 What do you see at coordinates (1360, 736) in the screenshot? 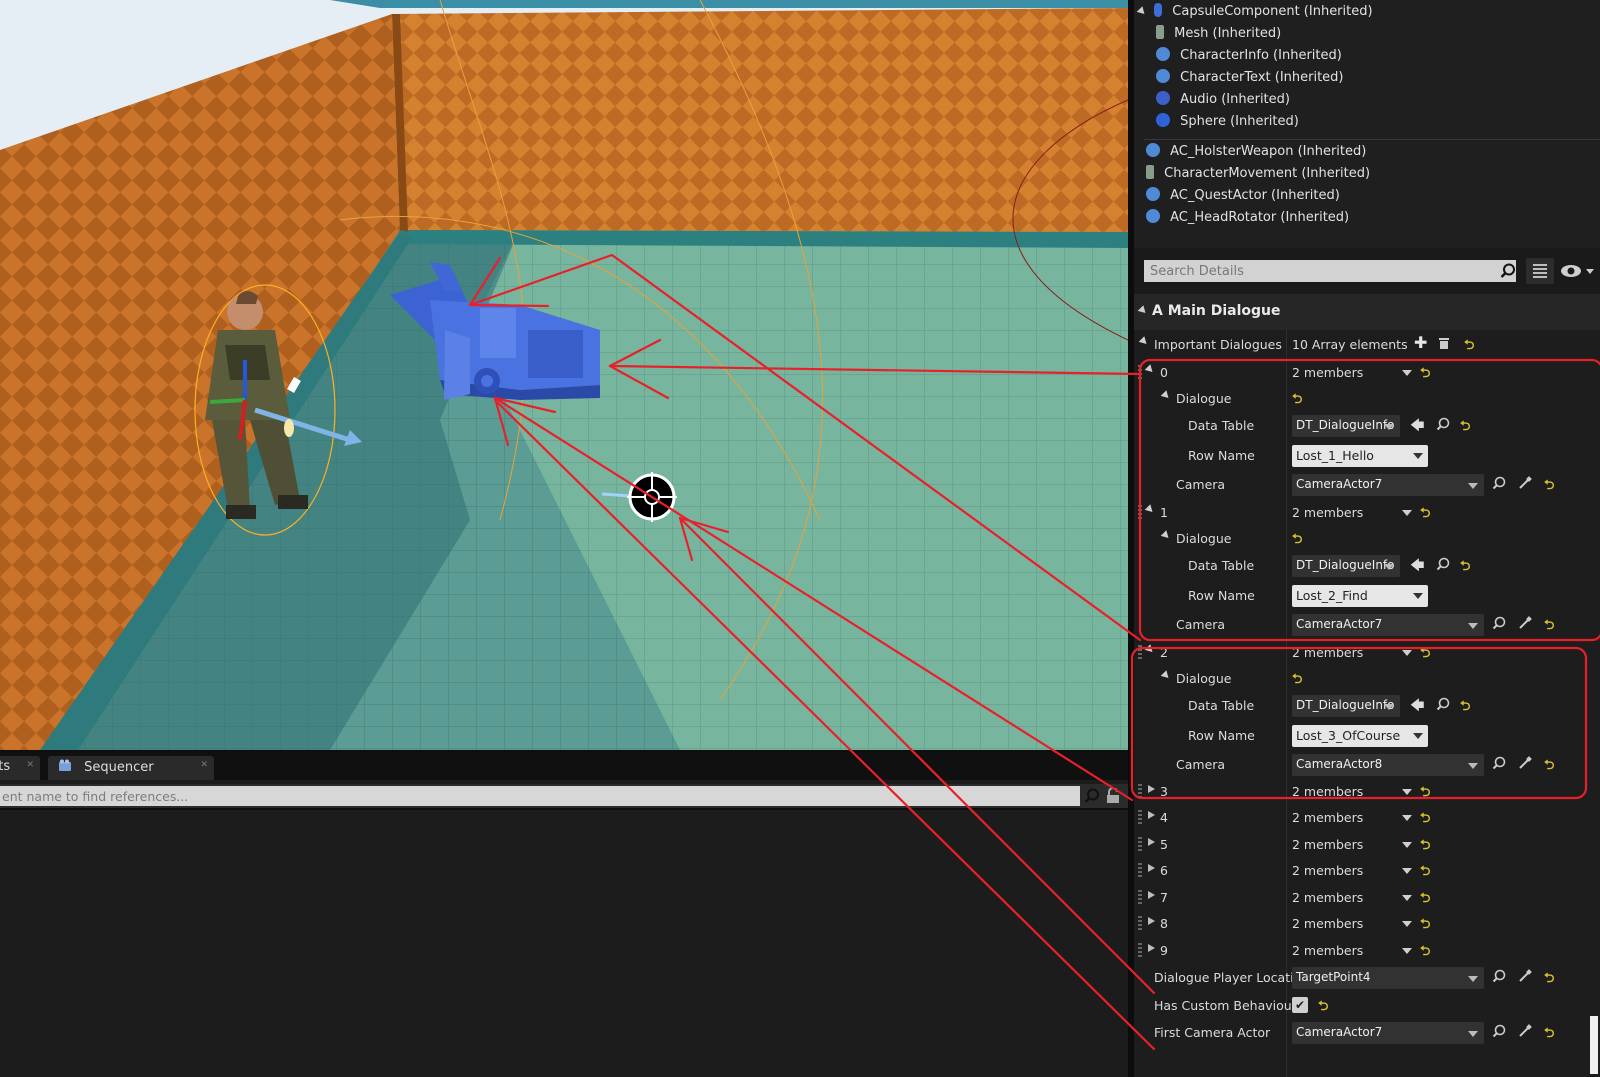
I see `row-name-dropdown: Lost_3_OfCourse` at bounding box center [1360, 736].